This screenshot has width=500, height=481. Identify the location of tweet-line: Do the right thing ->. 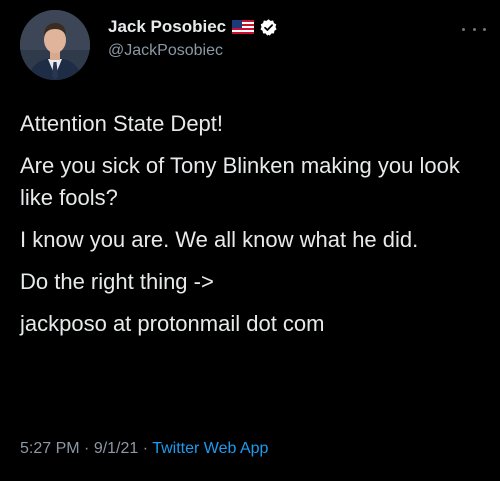
(117, 281).